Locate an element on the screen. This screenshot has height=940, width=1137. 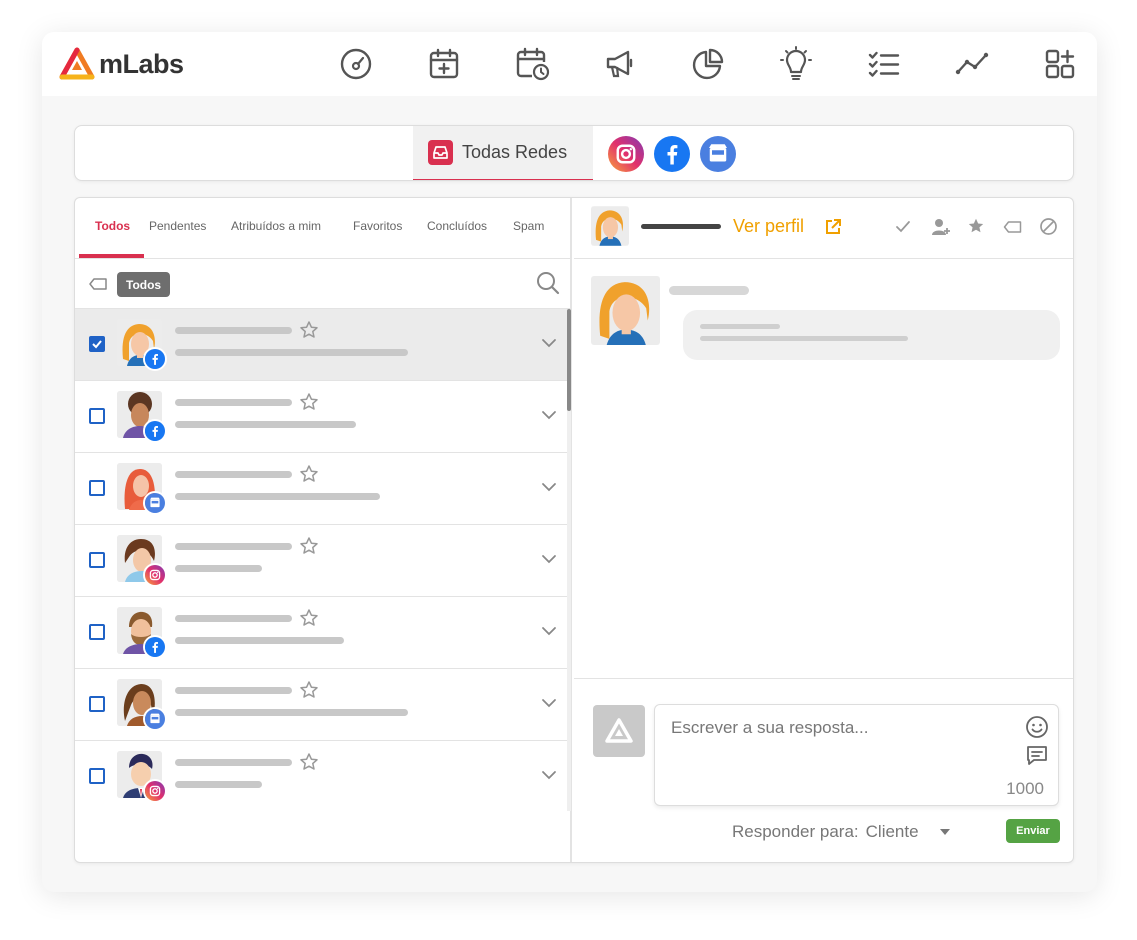
responder-value: Cliente is located at coordinates (892, 831).